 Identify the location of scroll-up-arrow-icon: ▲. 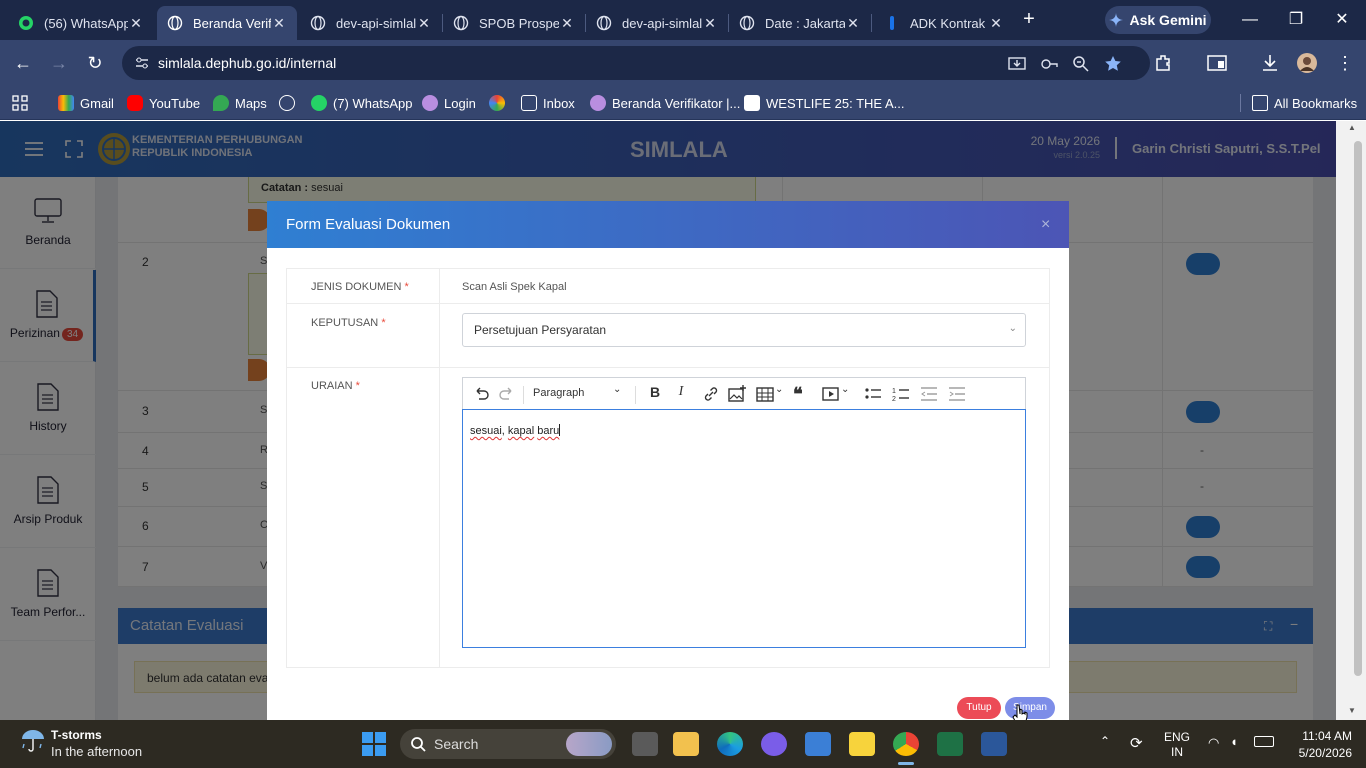
(1352, 127).